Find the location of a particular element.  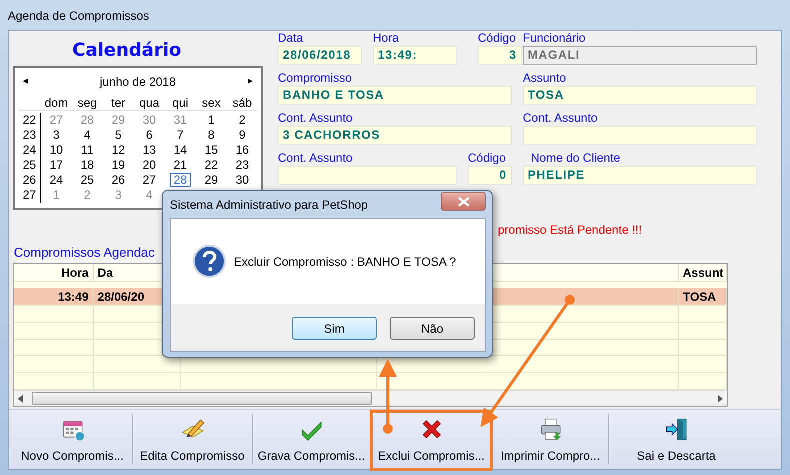

calendar-day: 11 is located at coordinates (87, 150).